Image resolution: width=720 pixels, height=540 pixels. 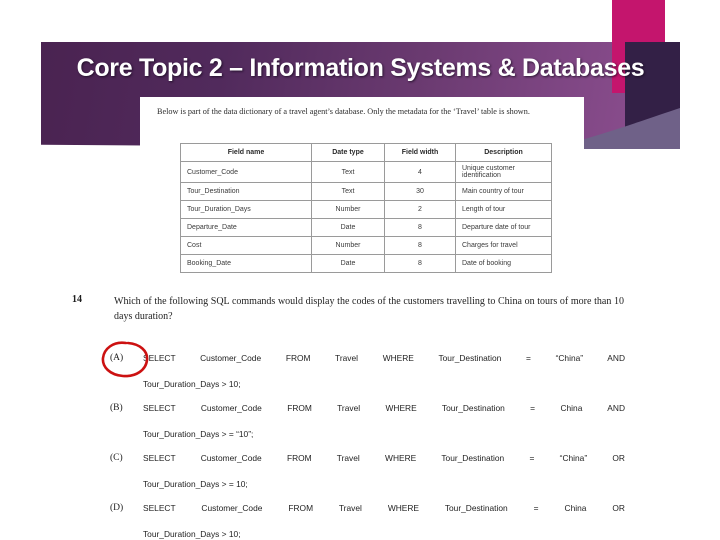 I want to click on column-header-description: Description, so click(x=503, y=152).